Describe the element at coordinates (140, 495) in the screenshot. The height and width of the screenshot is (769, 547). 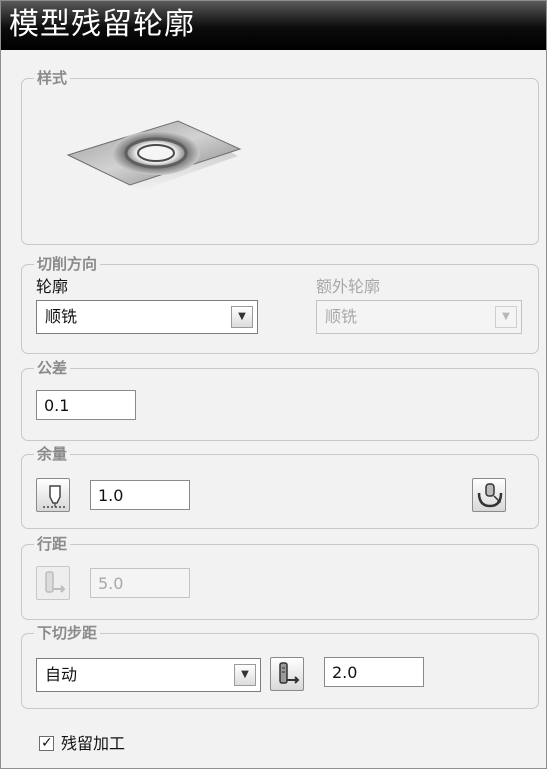
I see `allowance-input: 1.0` at that location.